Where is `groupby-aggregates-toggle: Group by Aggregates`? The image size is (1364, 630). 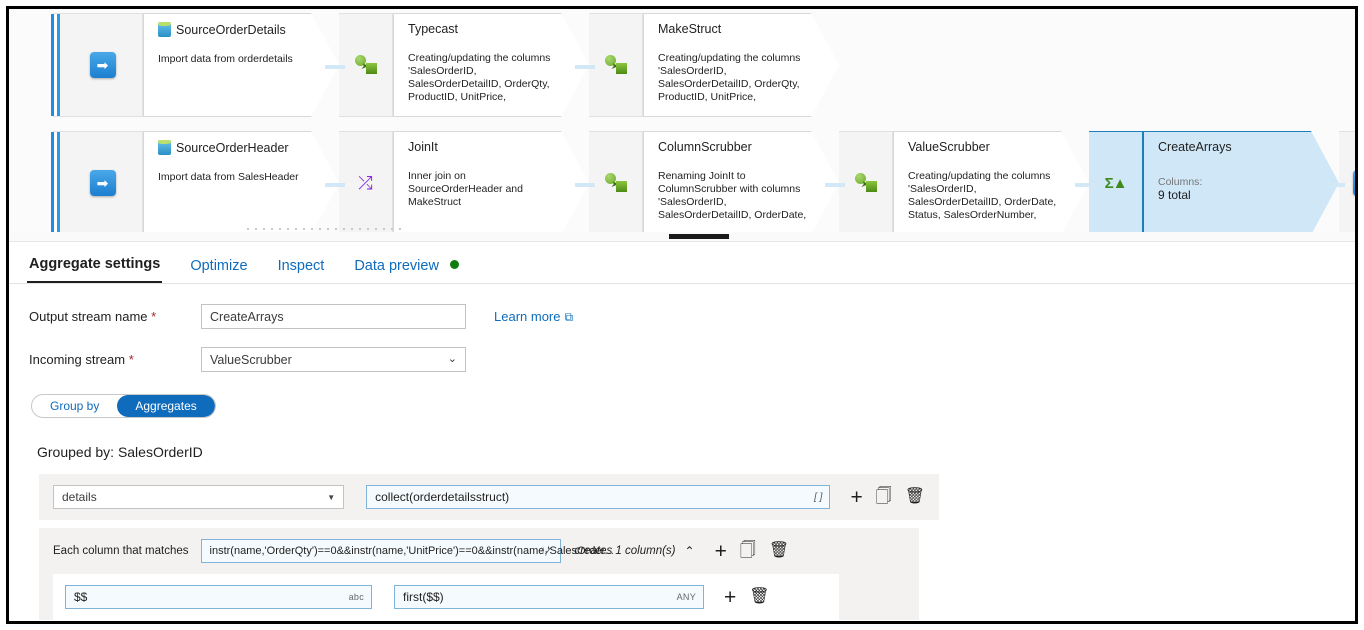 groupby-aggregates-toggle: Group by Aggregates is located at coordinates (123, 406).